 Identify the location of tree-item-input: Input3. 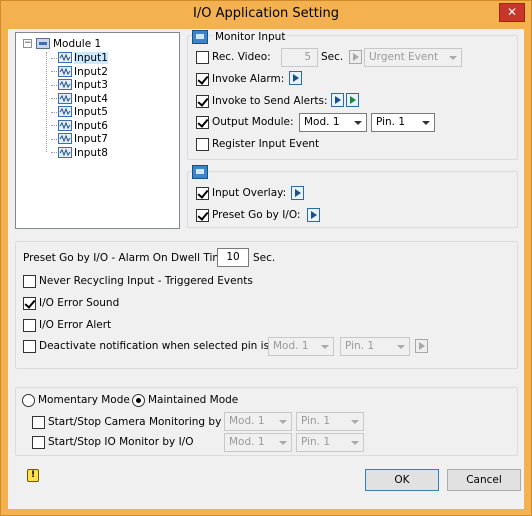
(79, 85).